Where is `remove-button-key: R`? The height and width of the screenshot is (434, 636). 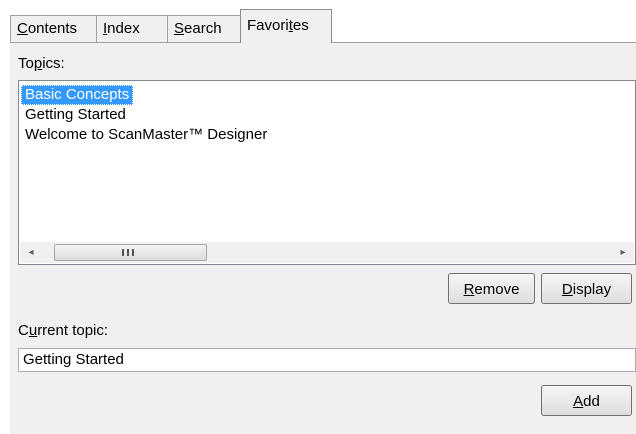
remove-button-key: R is located at coordinates (469, 289).